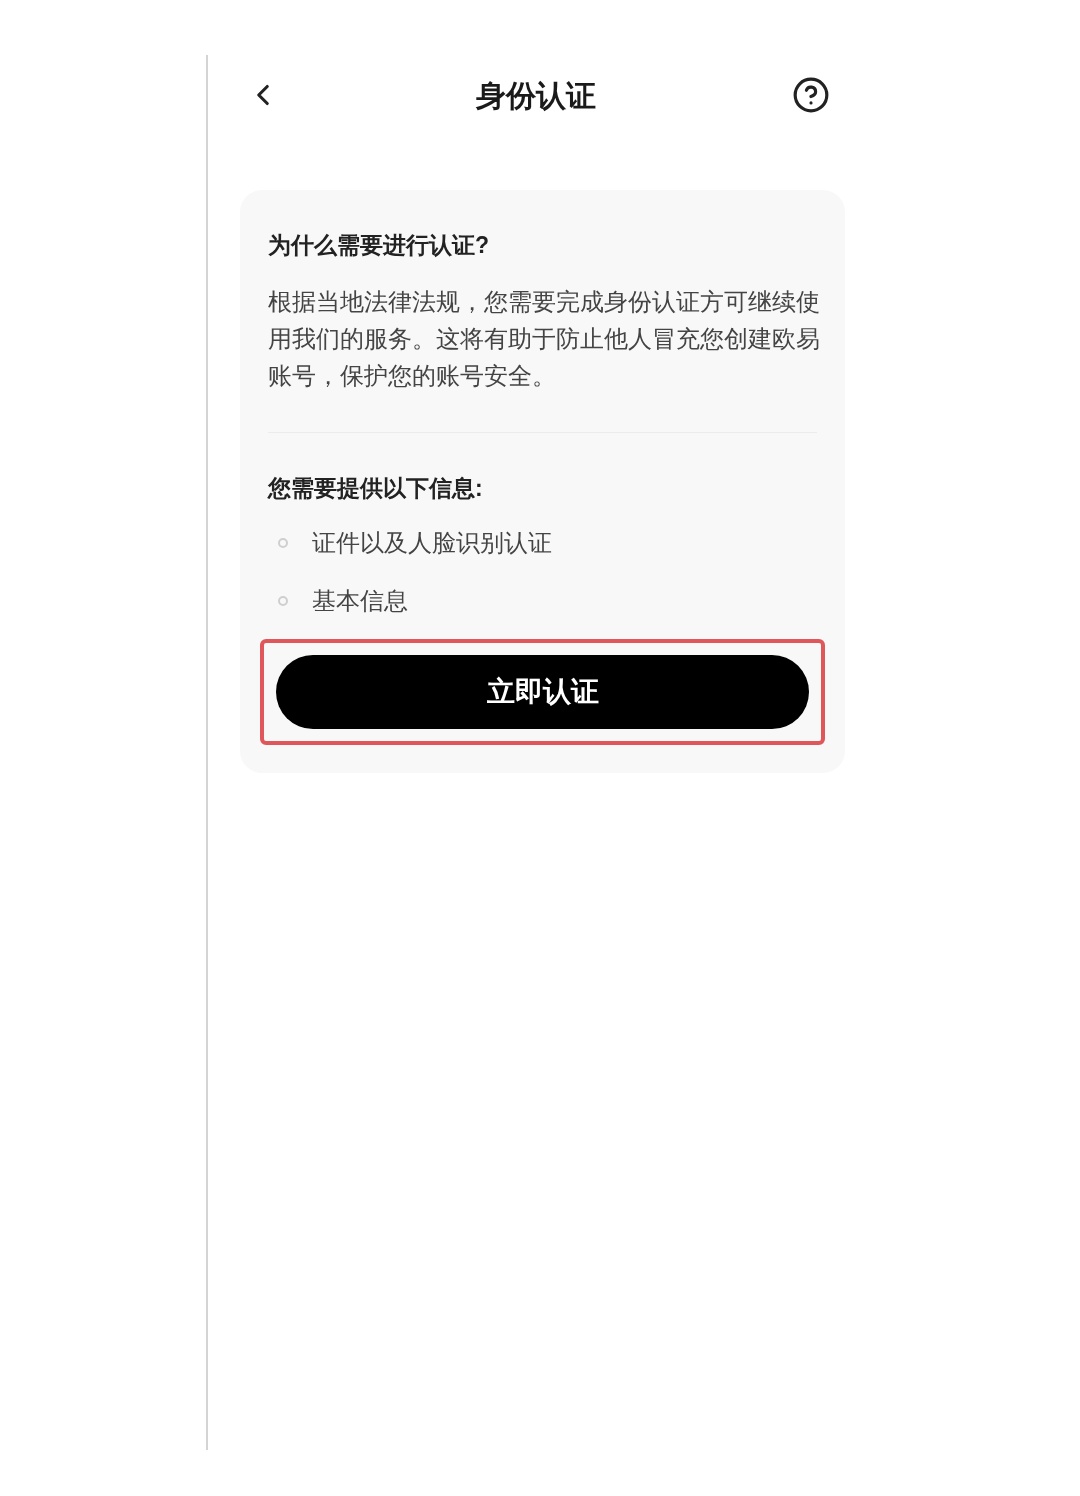  I want to click on list-heading: 您需要提供以下信息:, so click(376, 488).